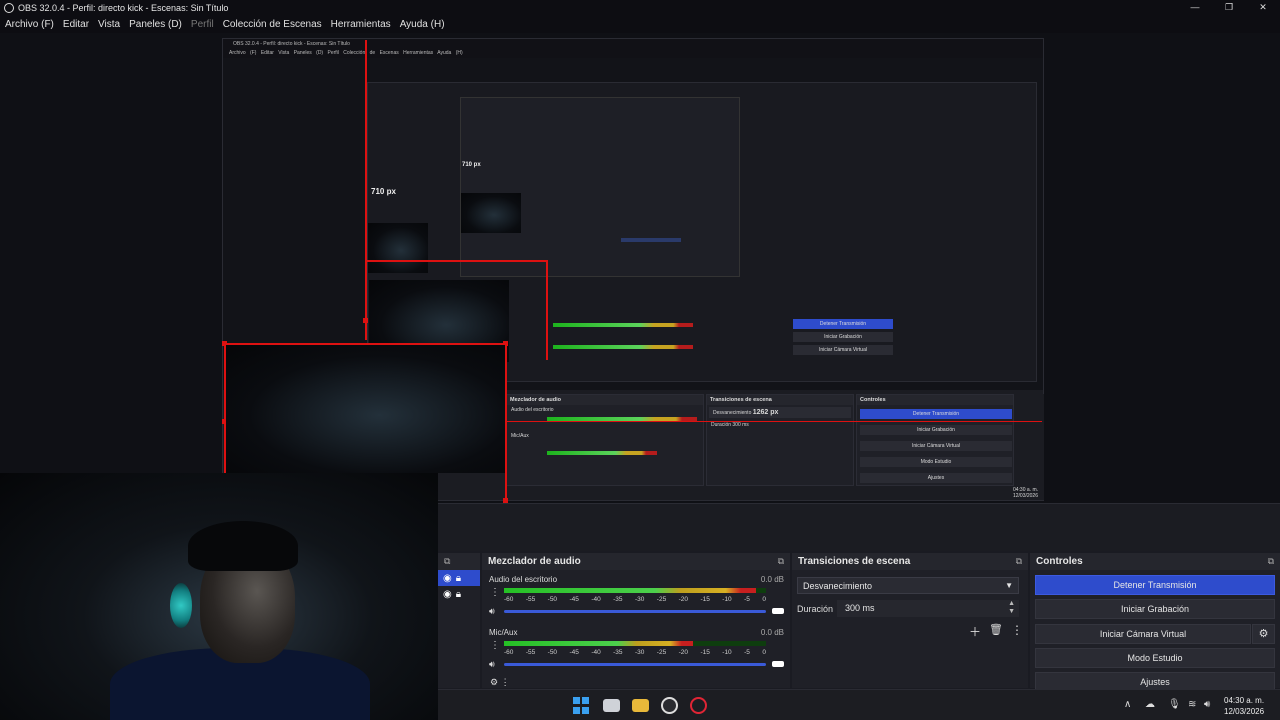 This screenshot has height=720, width=1280. I want to click on chevron-up-icon: ∧, so click(1127, 704).